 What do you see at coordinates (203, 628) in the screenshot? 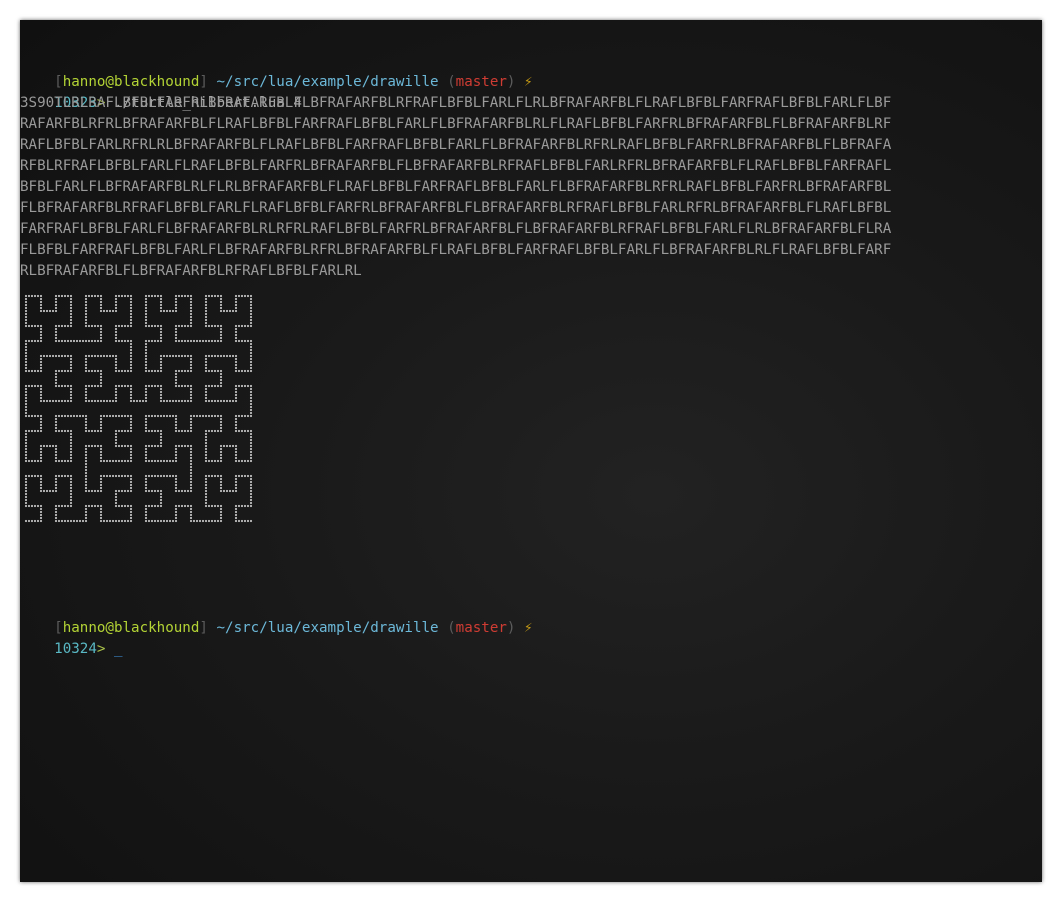
I see `bracket-close: ]` at bounding box center [203, 628].